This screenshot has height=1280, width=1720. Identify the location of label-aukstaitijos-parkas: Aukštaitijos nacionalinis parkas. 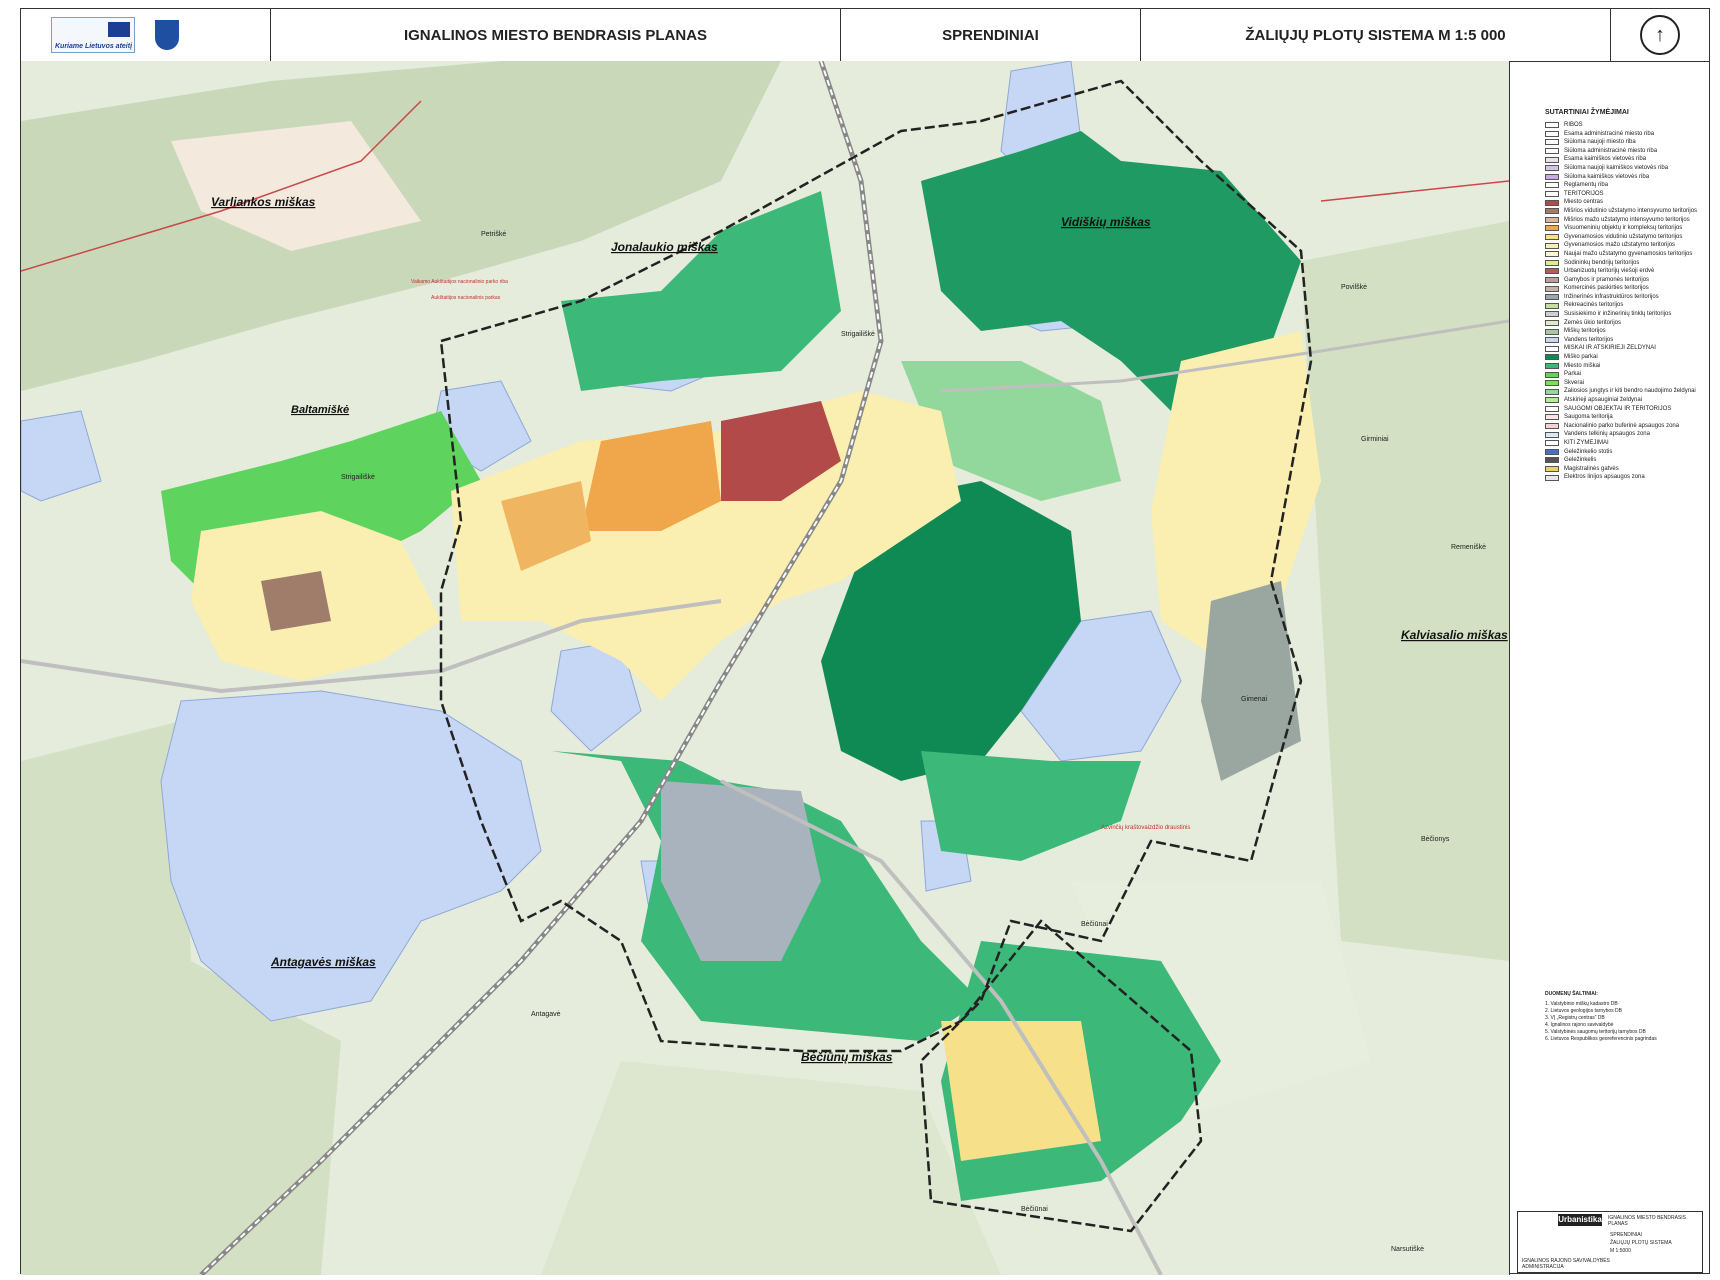
(466, 298).